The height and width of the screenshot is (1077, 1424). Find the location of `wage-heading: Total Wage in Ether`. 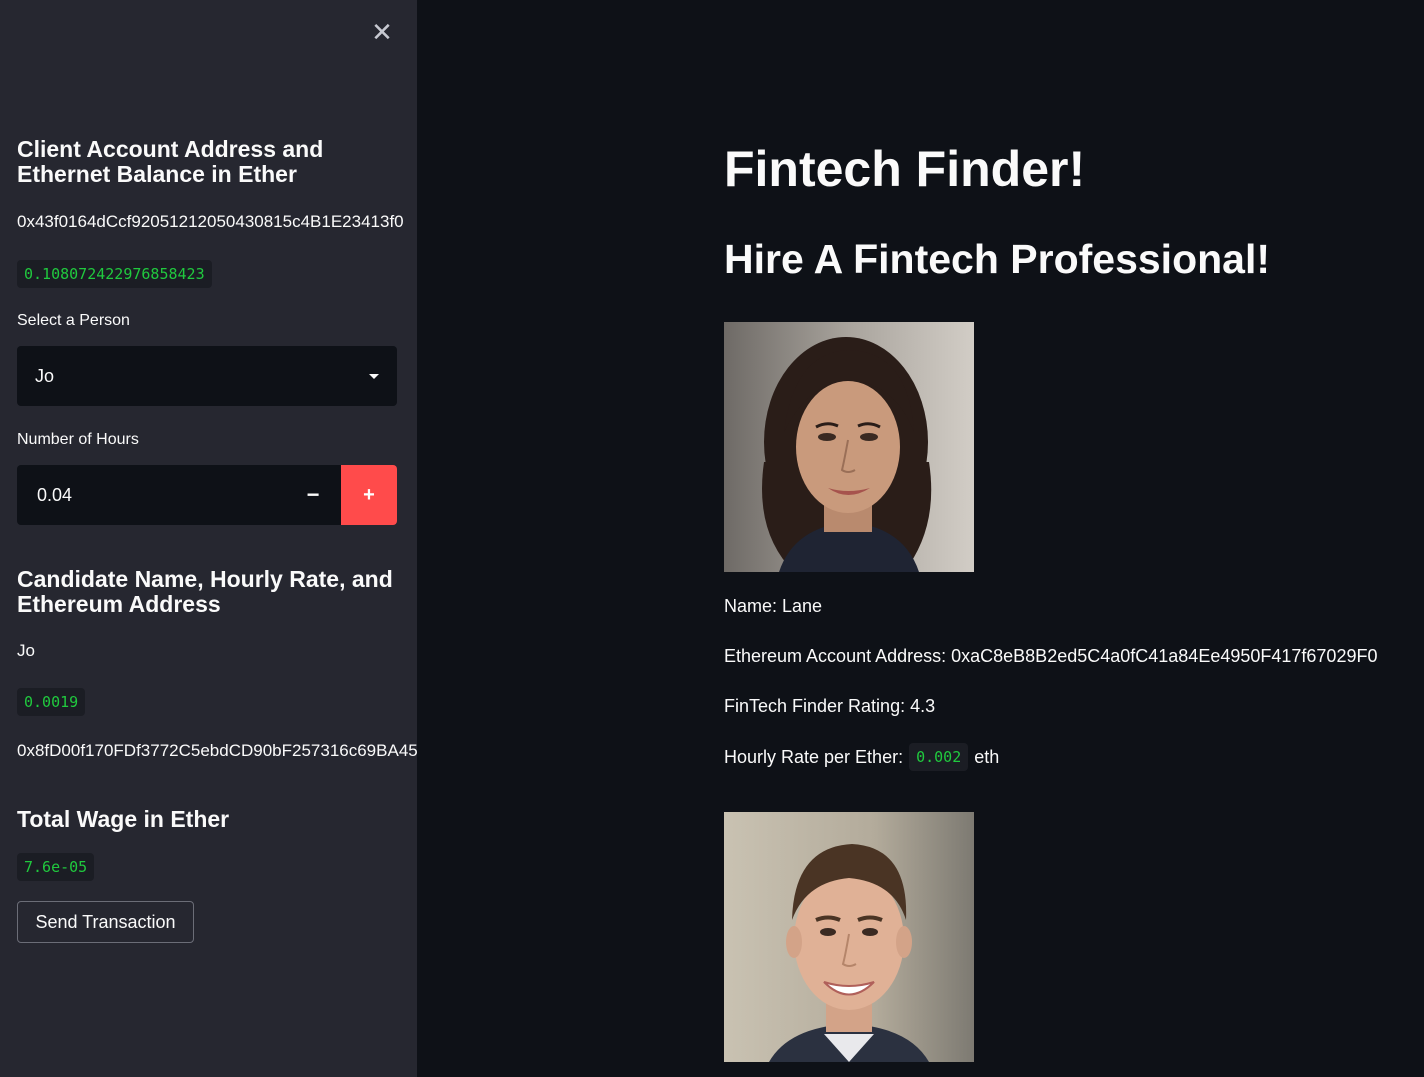

wage-heading: Total Wage in Ether is located at coordinates (123, 819).